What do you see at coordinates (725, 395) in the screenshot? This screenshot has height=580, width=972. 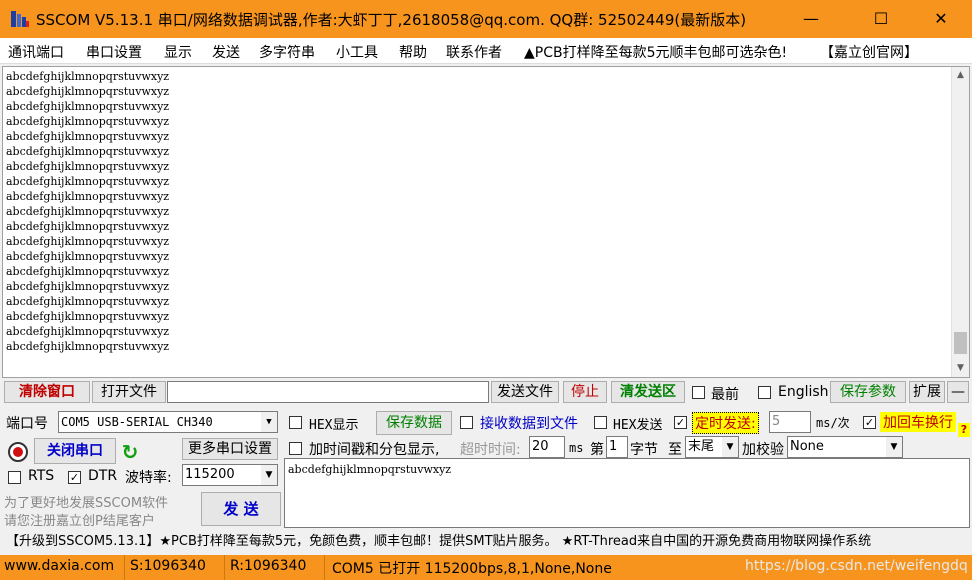 I see `frontmost-label: 最前` at bounding box center [725, 395].